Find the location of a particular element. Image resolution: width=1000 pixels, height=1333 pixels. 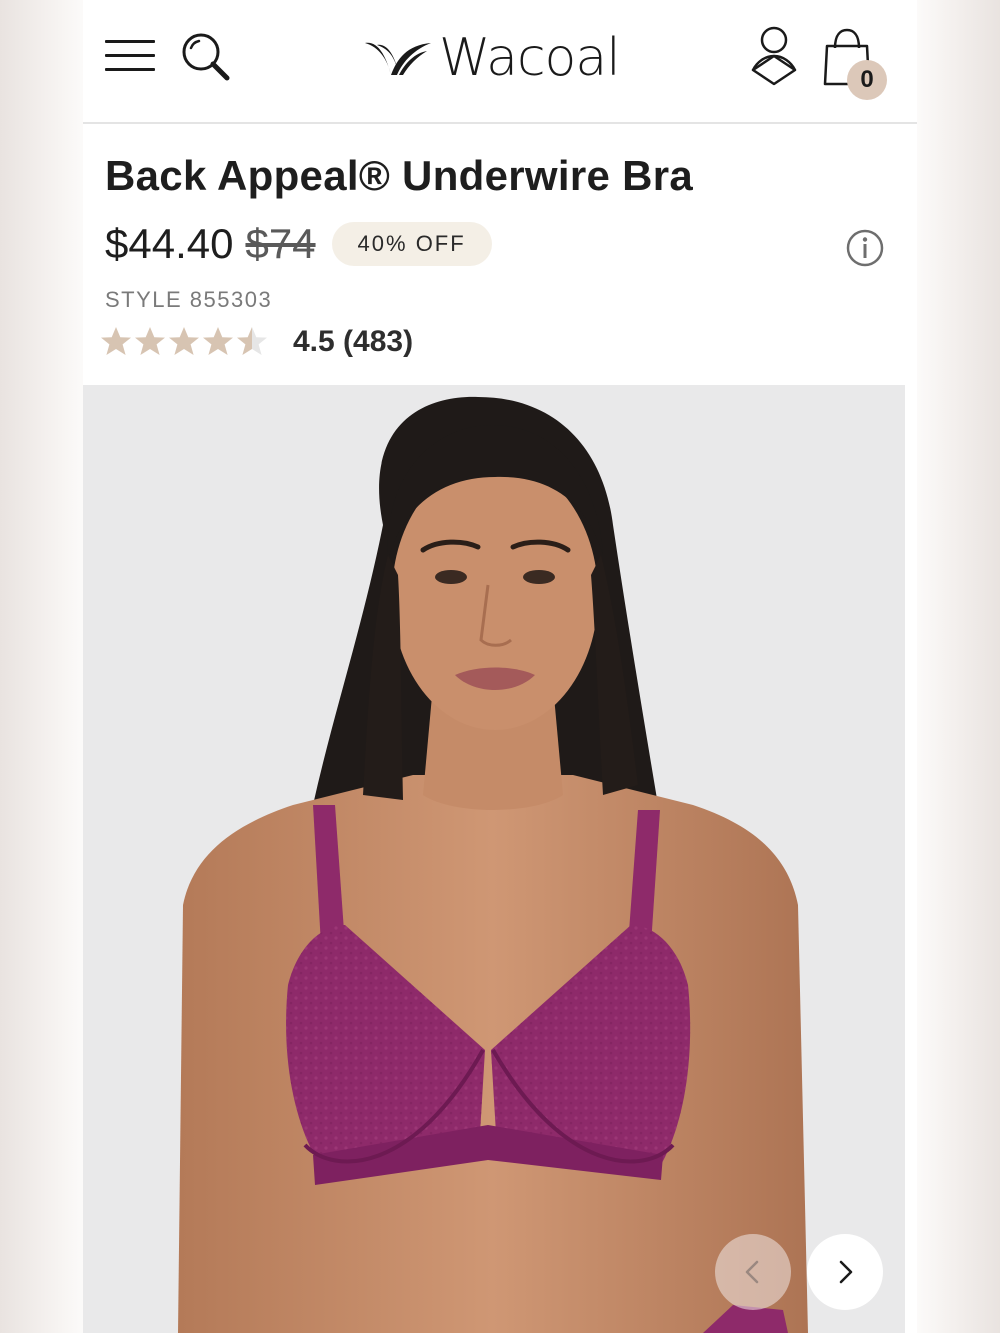

carousel-next-button is located at coordinates (845, 1272).